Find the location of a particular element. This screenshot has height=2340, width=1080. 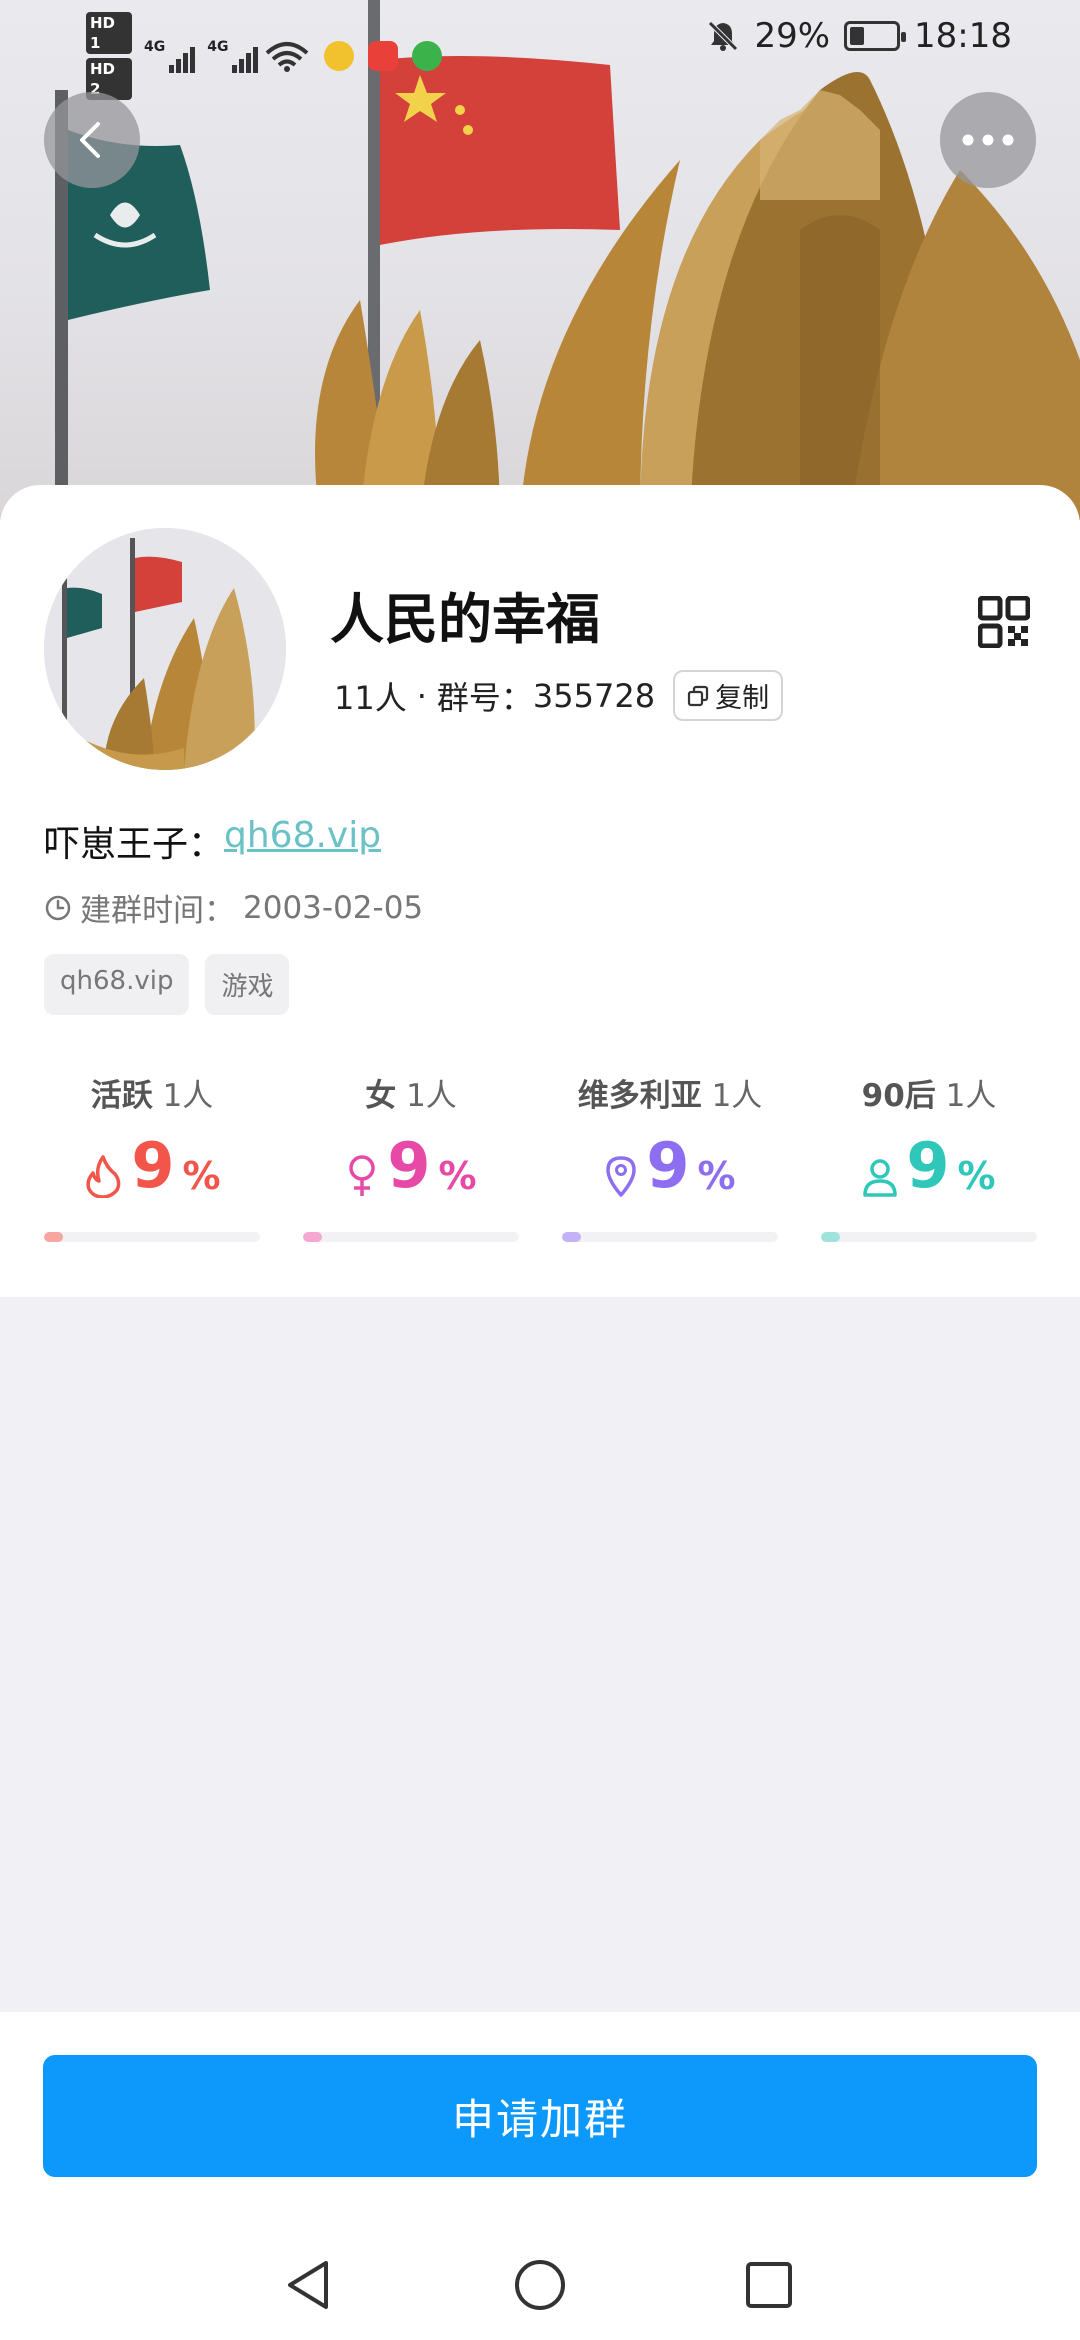

created-line: 建群时间： 2003-02-05 is located at coordinates (233, 907).